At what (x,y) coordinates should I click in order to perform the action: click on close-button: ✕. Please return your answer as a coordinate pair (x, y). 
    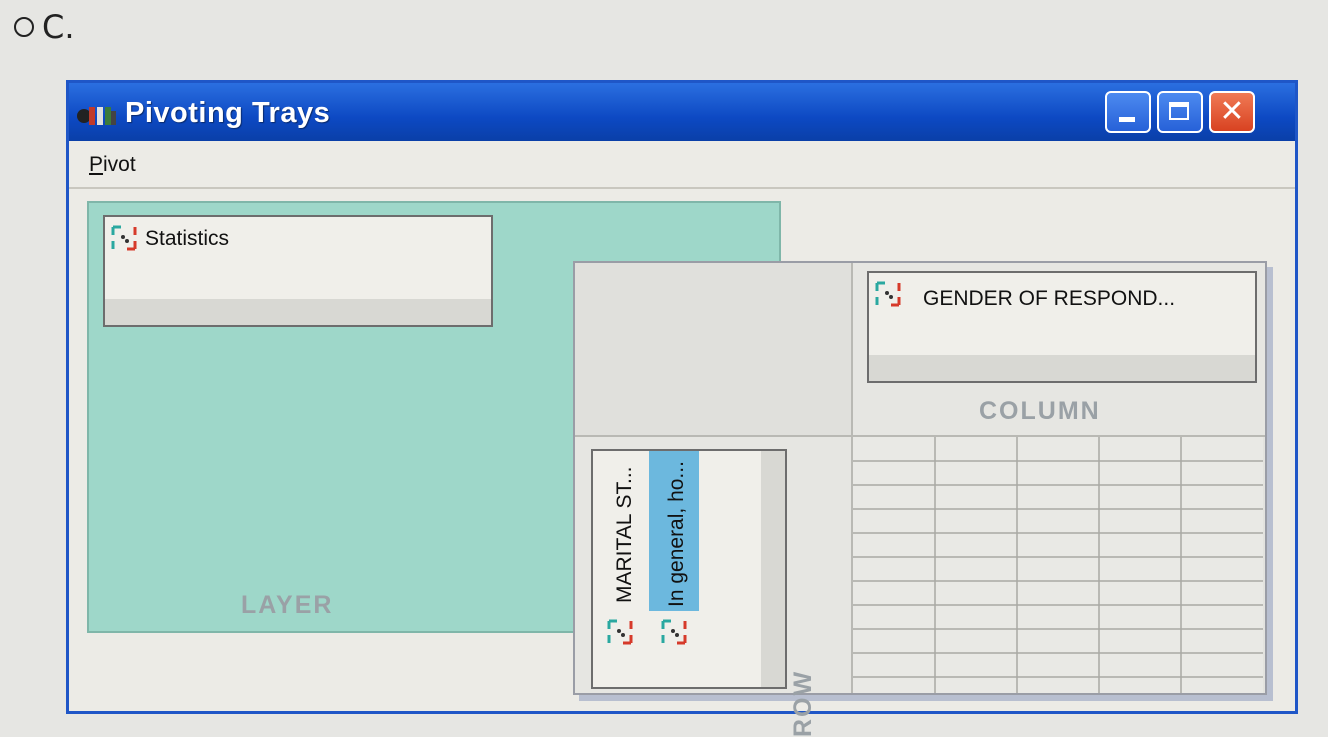
    Looking at the image, I should click on (1232, 112).